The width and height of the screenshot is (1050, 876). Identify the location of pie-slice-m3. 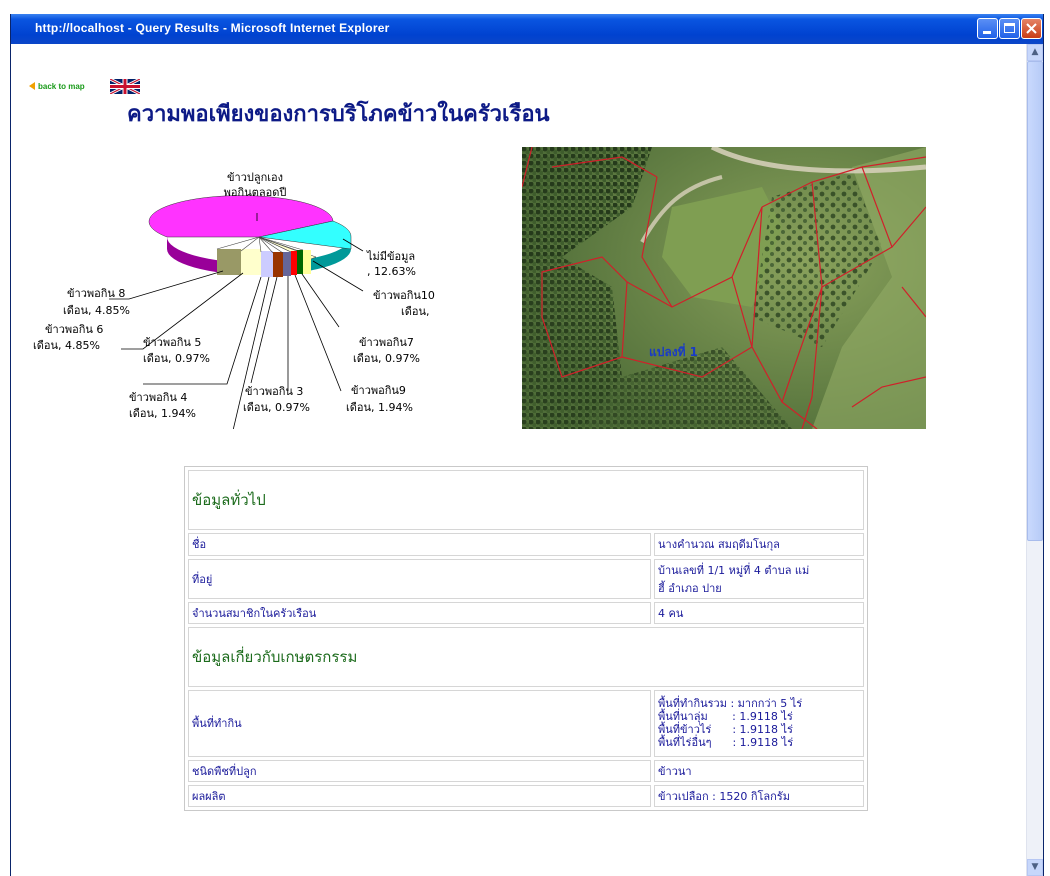
(287, 264).